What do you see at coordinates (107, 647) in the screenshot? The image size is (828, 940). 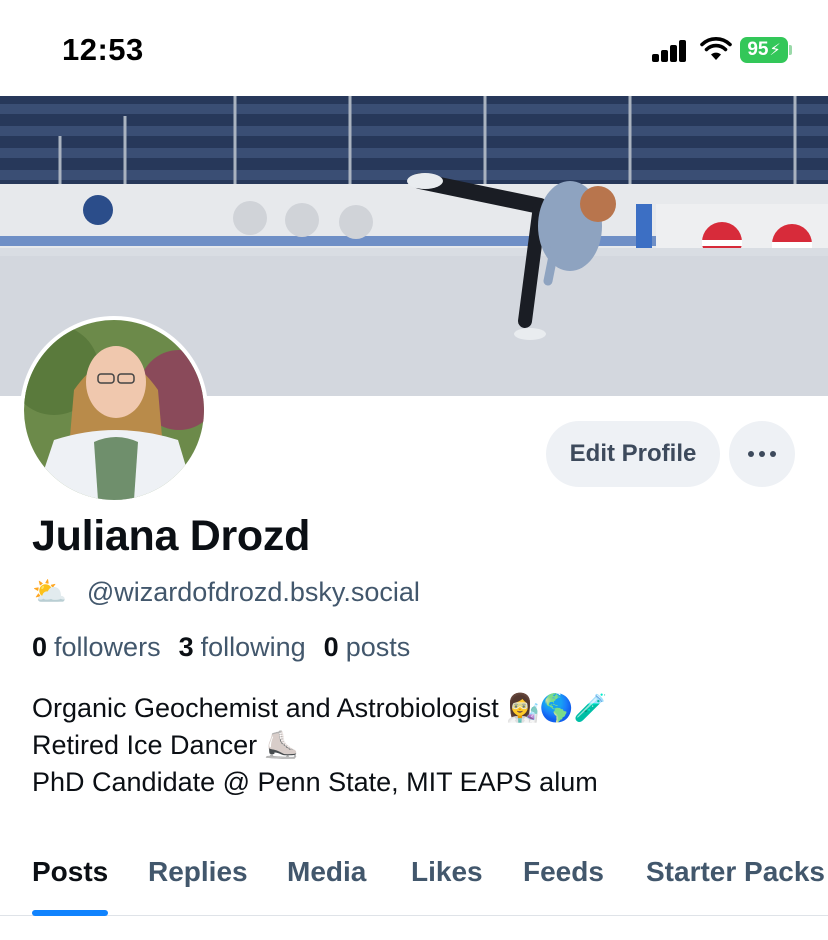 I see `followers-link: followers` at bounding box center [107, 647].